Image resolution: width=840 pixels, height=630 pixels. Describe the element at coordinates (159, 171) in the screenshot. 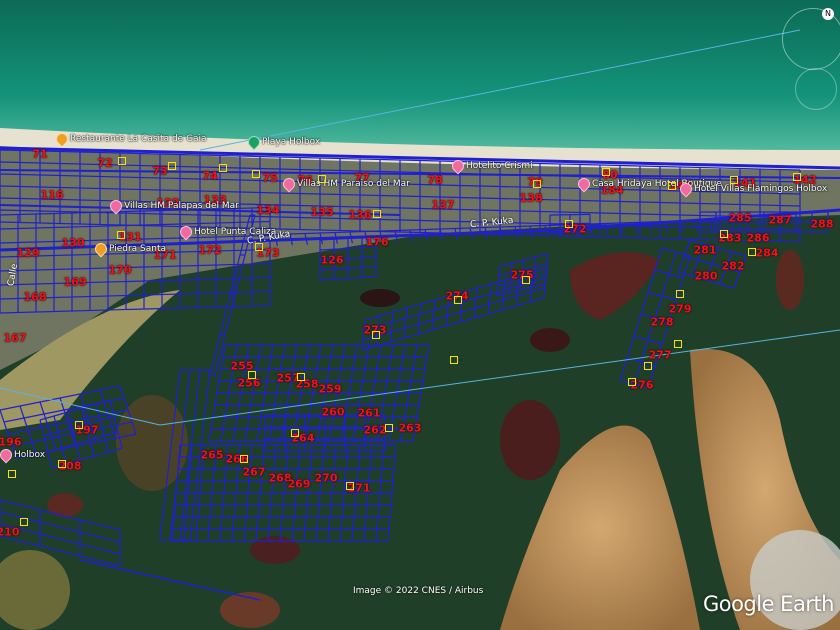

I see `lot-label: 73` at that location.